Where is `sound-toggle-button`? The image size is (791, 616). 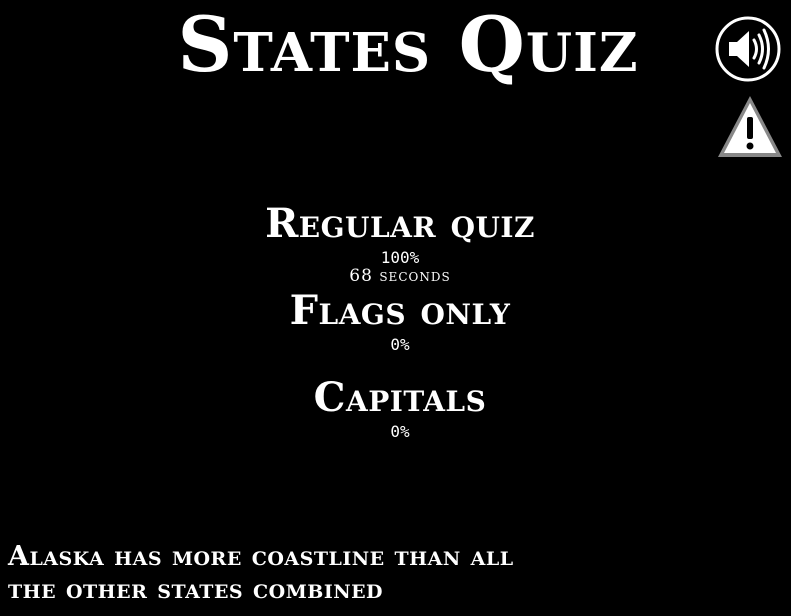
sound-toggle-button is located at coordinates (748, 49).